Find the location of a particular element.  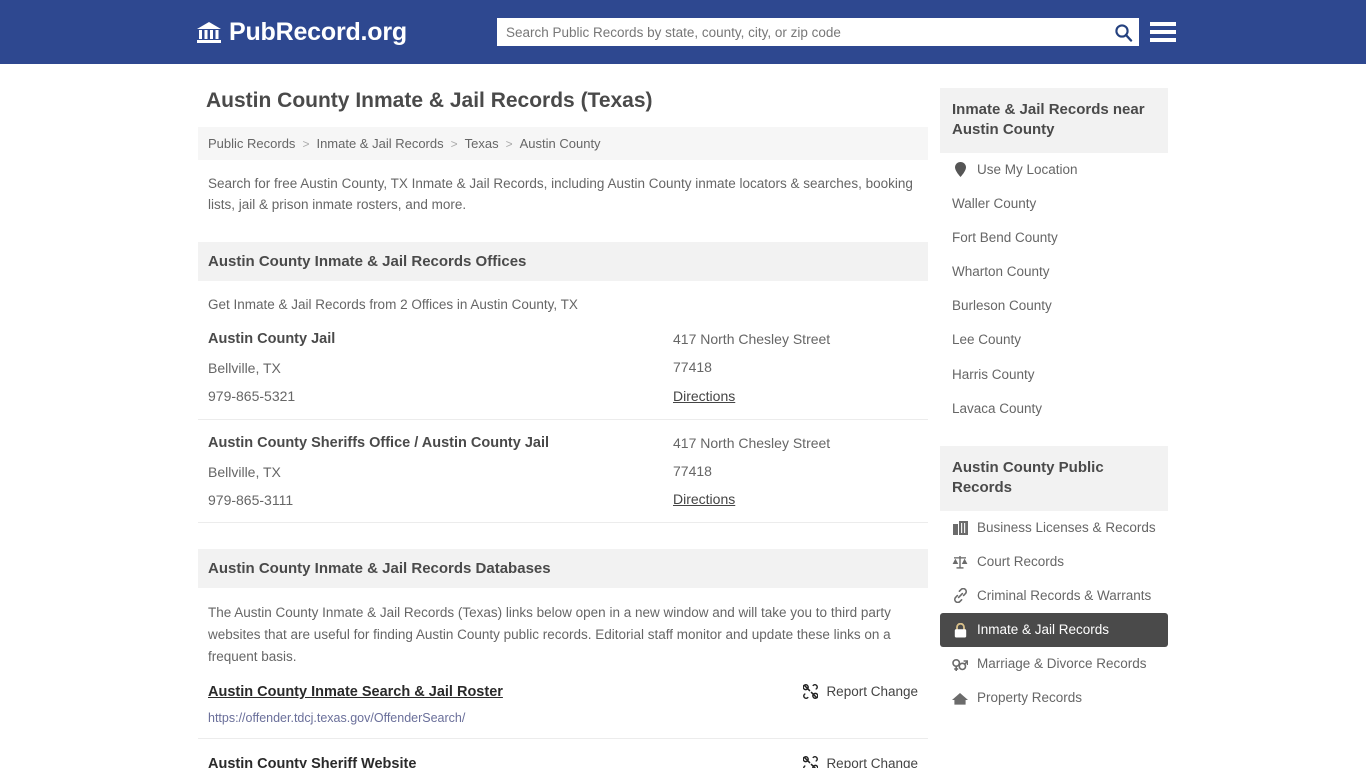

sidebar-item-business-licenses: Business Licenses & Records is located at coordinates (1054, 528).